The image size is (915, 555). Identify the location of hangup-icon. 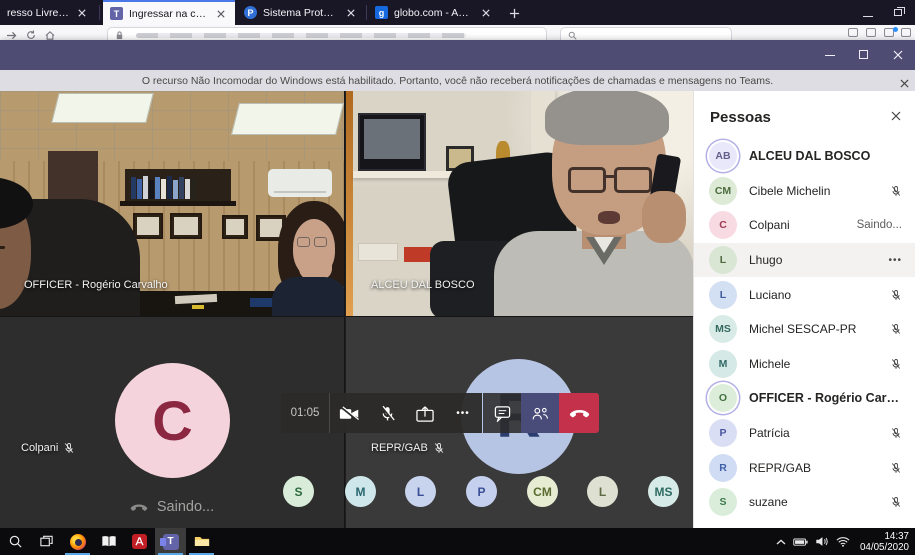
(579, 413).